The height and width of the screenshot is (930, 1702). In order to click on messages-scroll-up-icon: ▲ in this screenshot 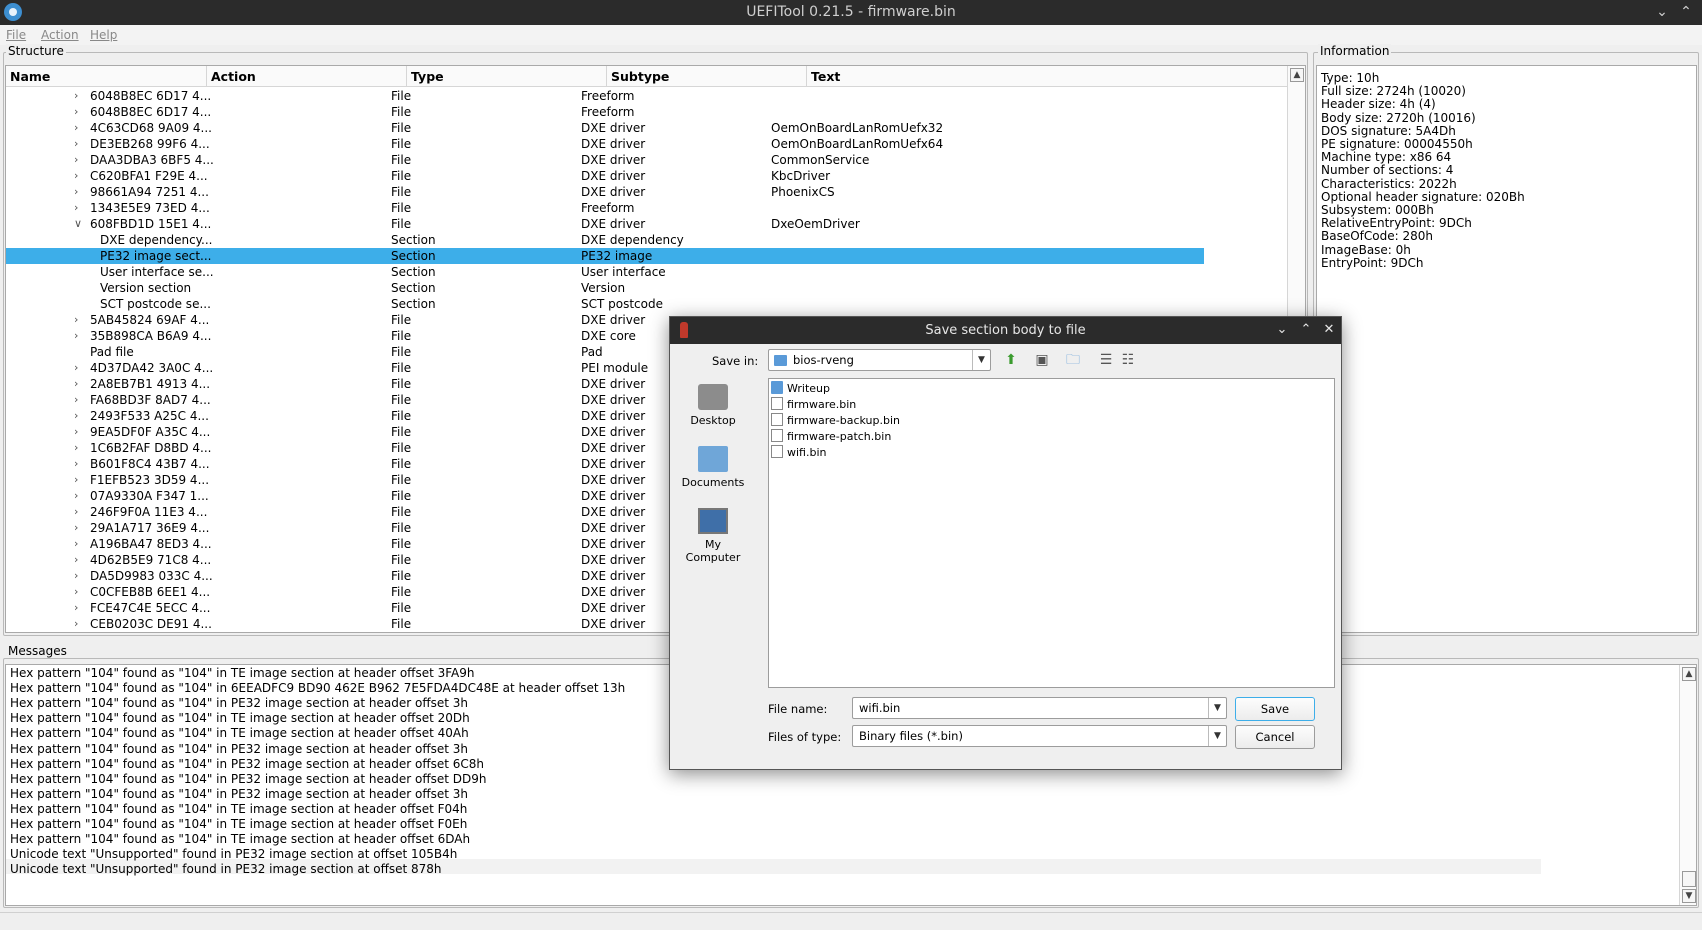, I will do `click(1689, 674)`.